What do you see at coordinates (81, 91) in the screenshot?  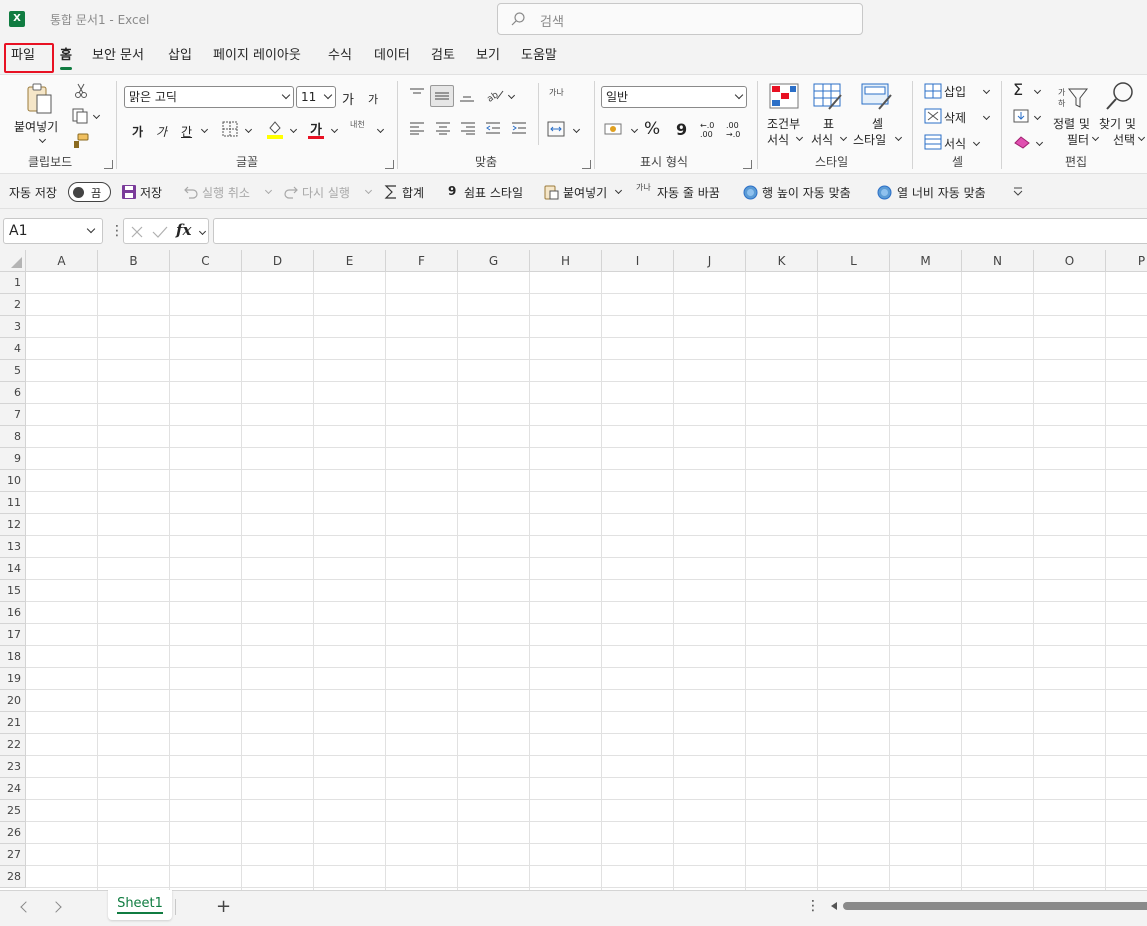 I see `cut-icon` at bounding box center [81, 91].